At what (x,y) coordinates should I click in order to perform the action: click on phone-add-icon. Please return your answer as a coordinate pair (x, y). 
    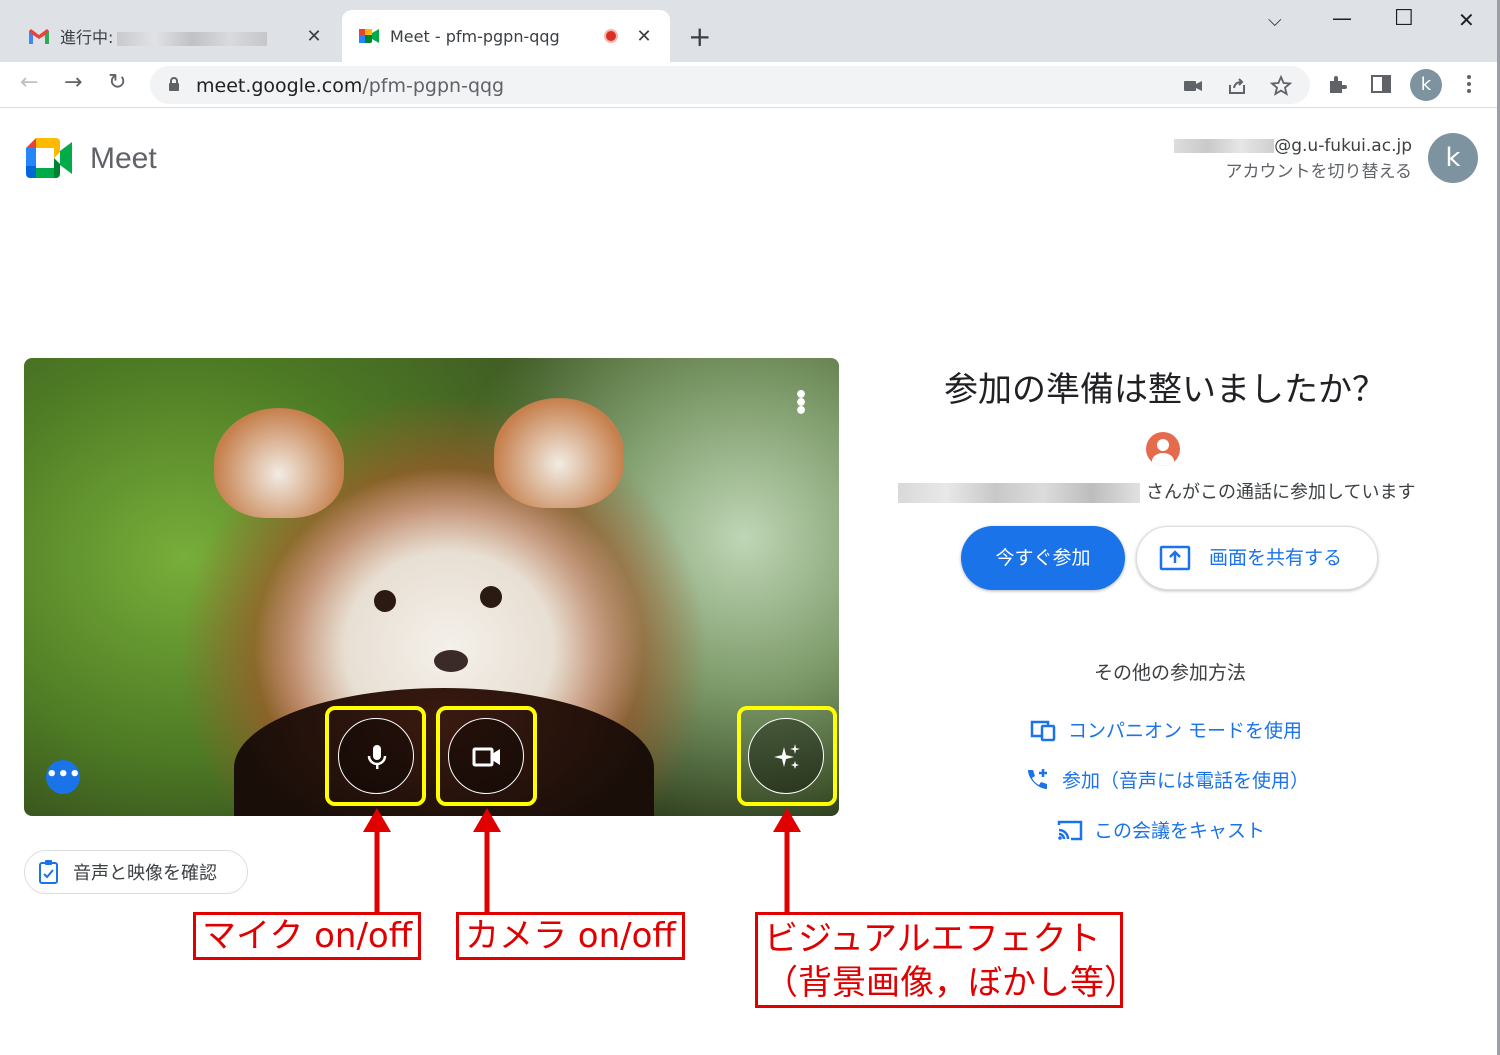
    Looking at the image, I should click on (1037, 778).